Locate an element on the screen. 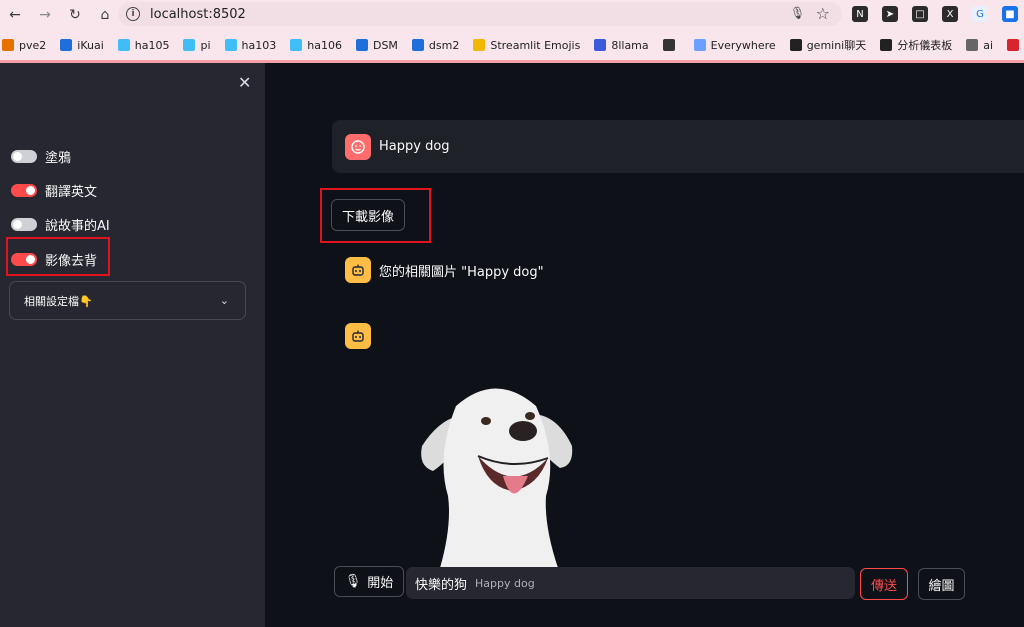 This screenshot has width=1024, height=627. toggle-doodle: 塗鴉 is located at coordinates (41, 156).